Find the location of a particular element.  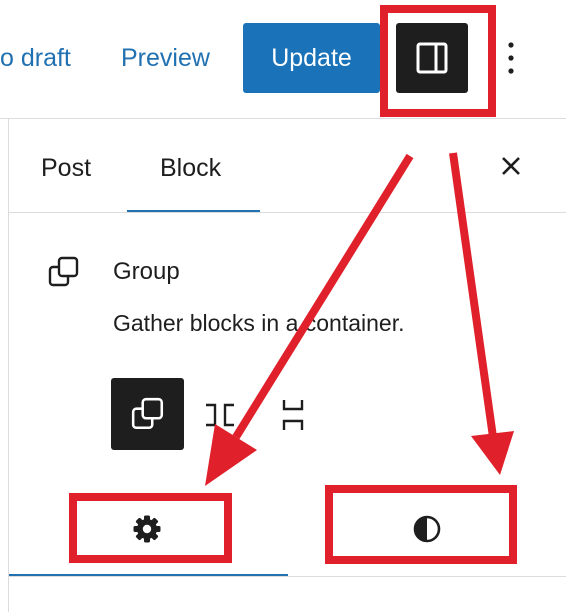

update-button-label: Update is located at coordinates (311, 57).